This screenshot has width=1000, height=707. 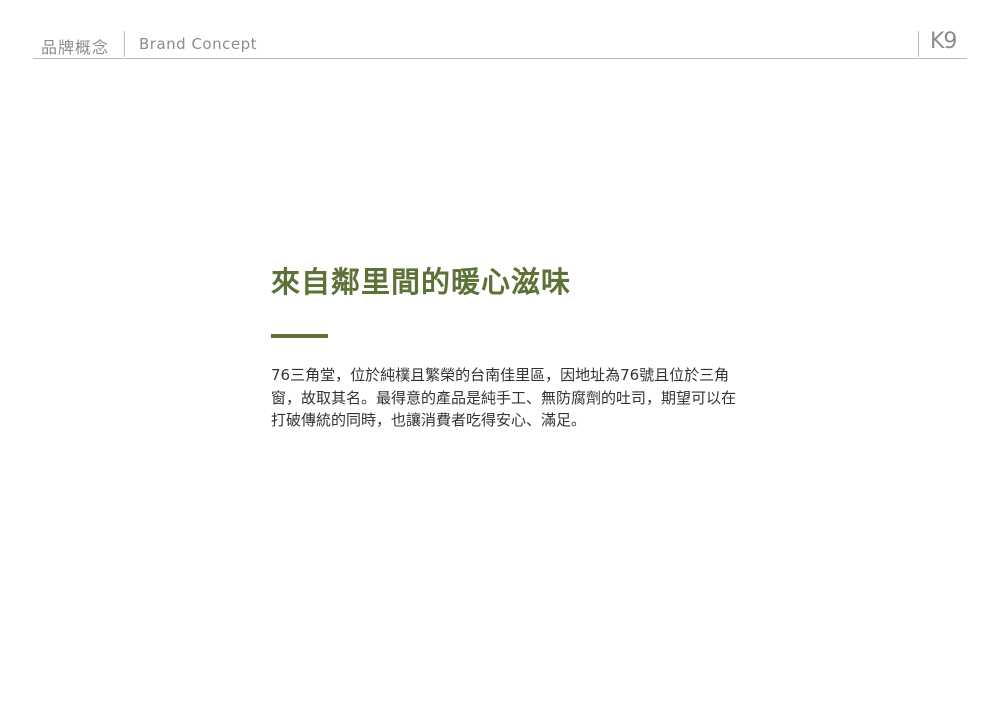 What do you see at coordinates (500, 43) in the screenshot?
I see `page-header: 品牌概念 Brand Concept K9` at bounding box center [500, 43].